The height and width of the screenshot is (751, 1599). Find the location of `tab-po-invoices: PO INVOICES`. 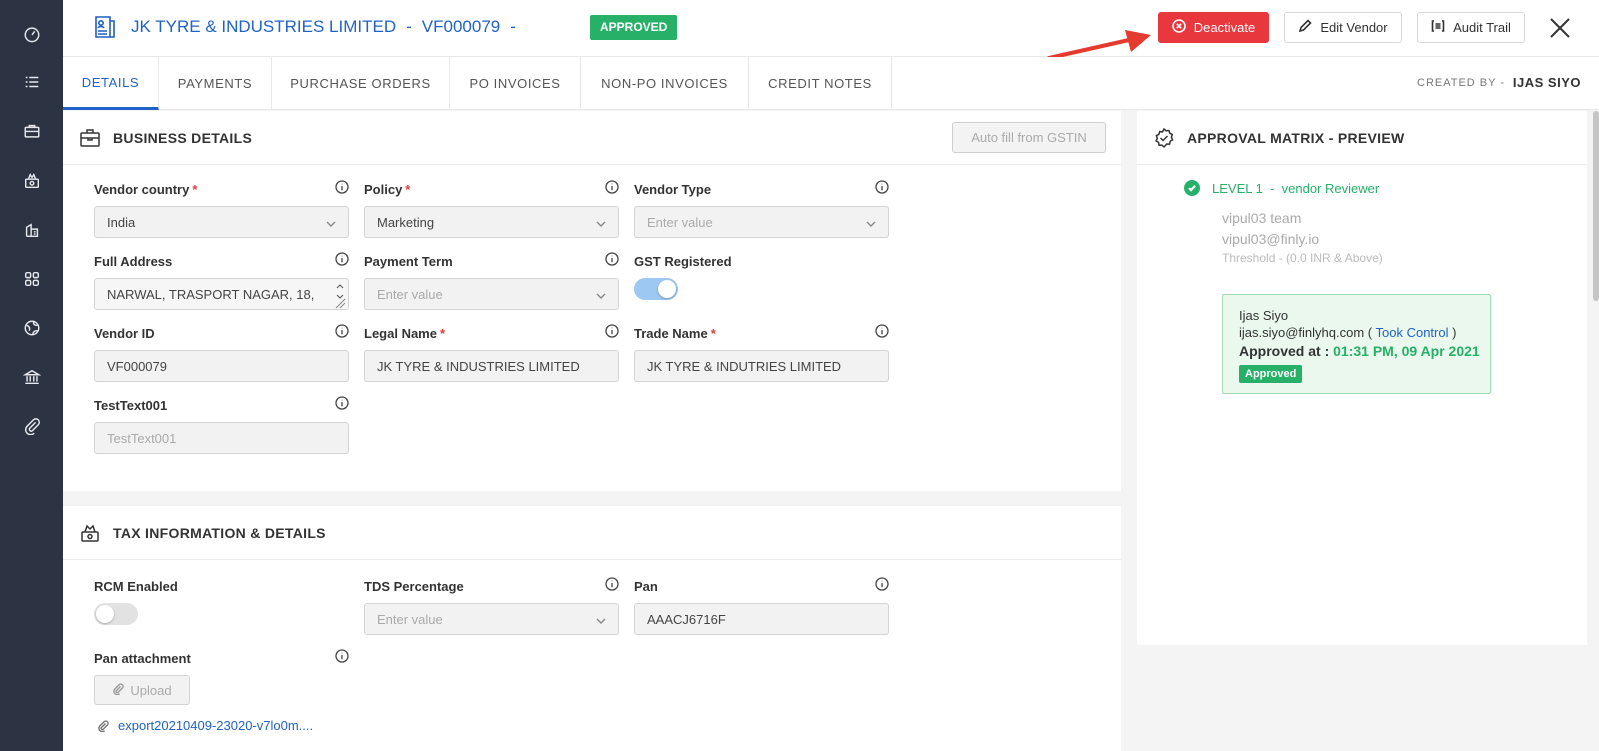

tab-po-invoices: PO INVOICES is located at coordinates (515, 83).